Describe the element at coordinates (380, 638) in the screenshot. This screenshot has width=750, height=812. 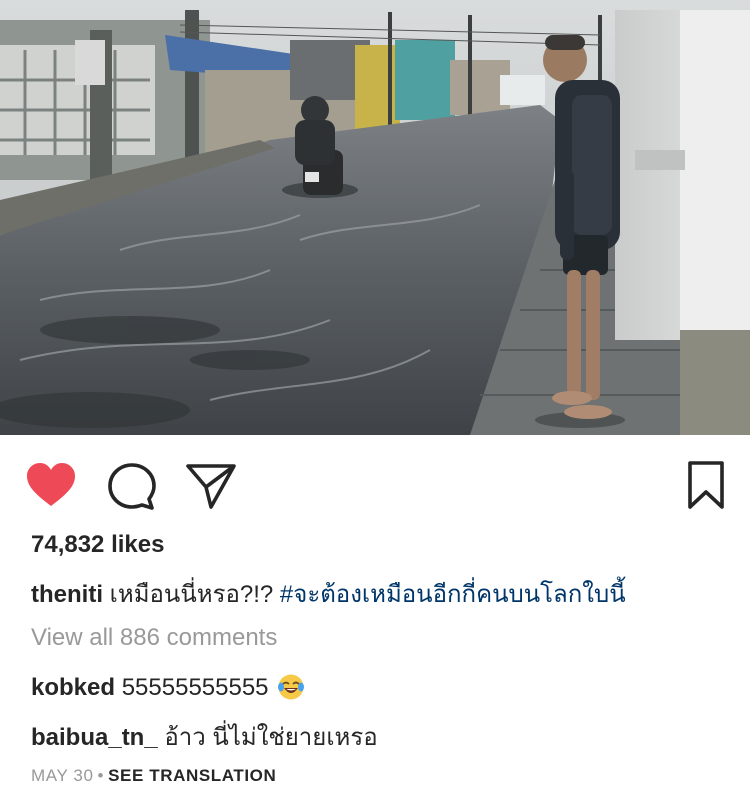
I see `view-all-comments-link: View all 886 comments` at that location.